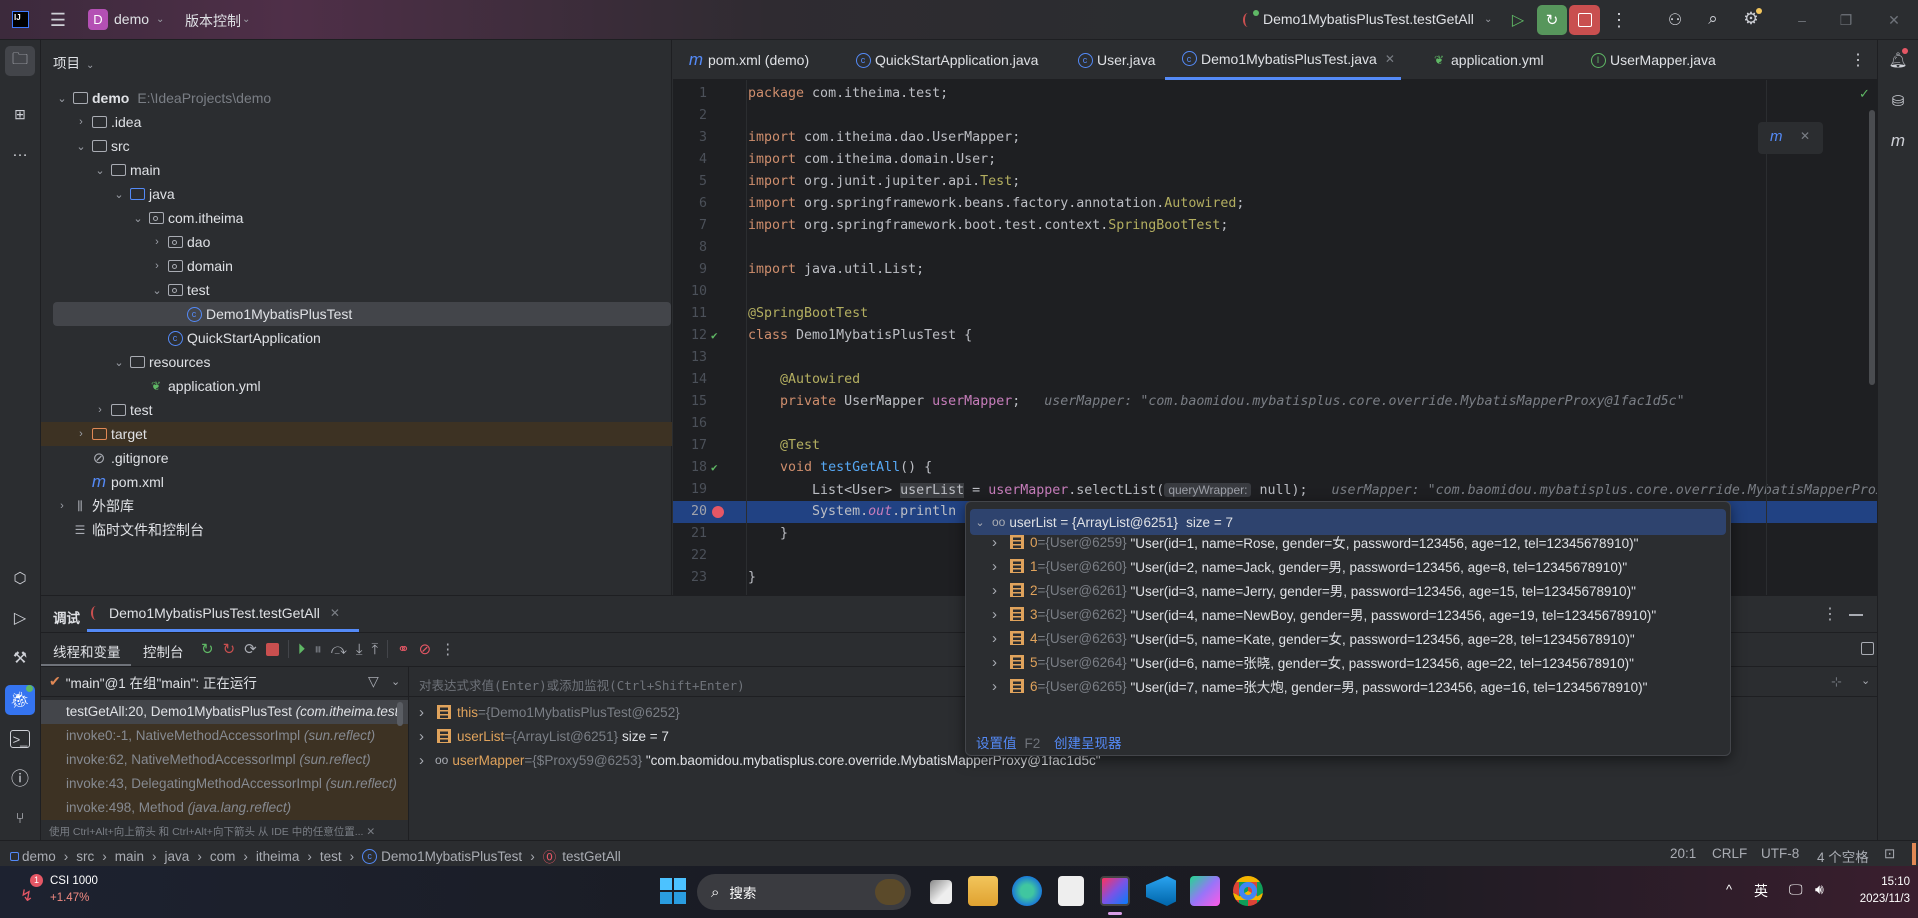  Describe the element at coordinates (73, 62) in the screenshot. I see `project-view-selector: 项目 ⌄` at that location.